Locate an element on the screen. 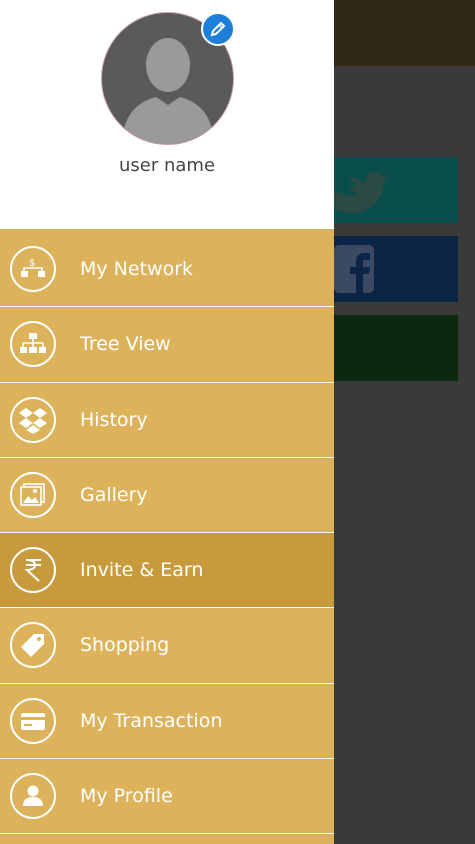 This screenshot has height=844, width=475. menu-label: Gallery is located at coordinates (114, 494).